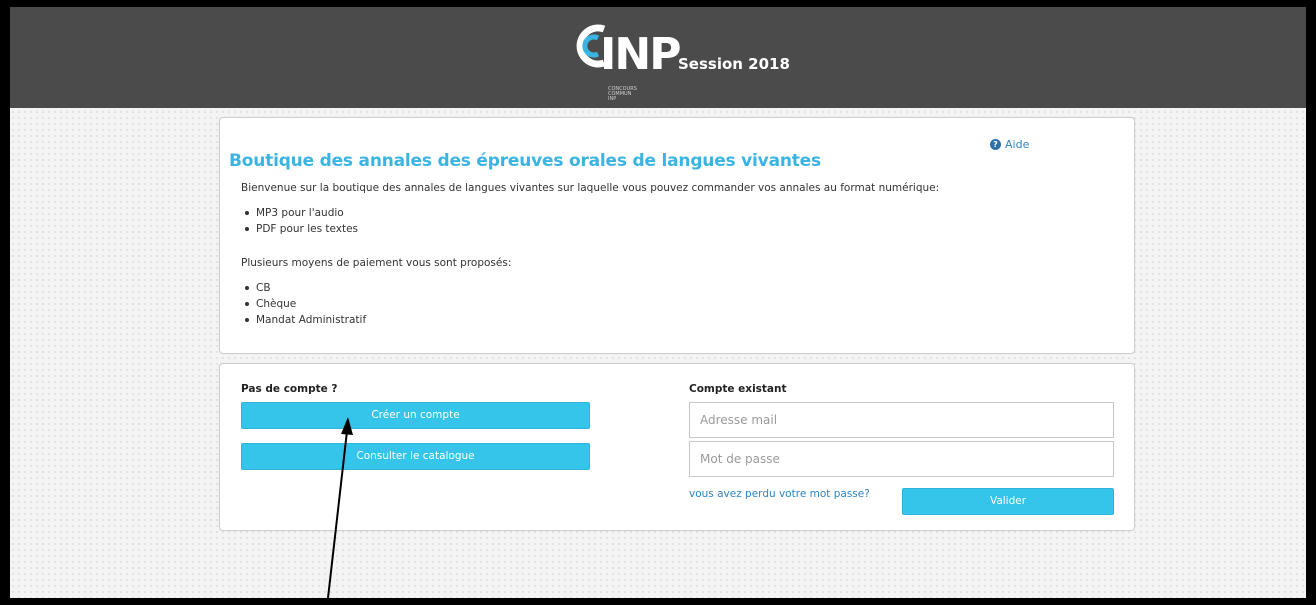  What do you see at coordinates (305, 288) in the screenshot?
I see `list-item: CB` at bounding box center [305, 288].